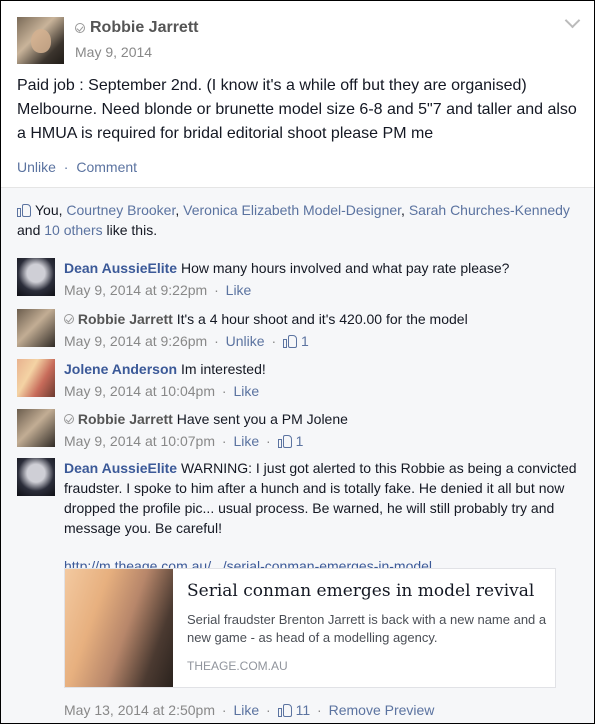 The image size is (597, 726). What do you see at coordinates (382, 710) in the screenshot?
I see `remove-preview-button: Remove Preview` at bounding box center [382, 710].